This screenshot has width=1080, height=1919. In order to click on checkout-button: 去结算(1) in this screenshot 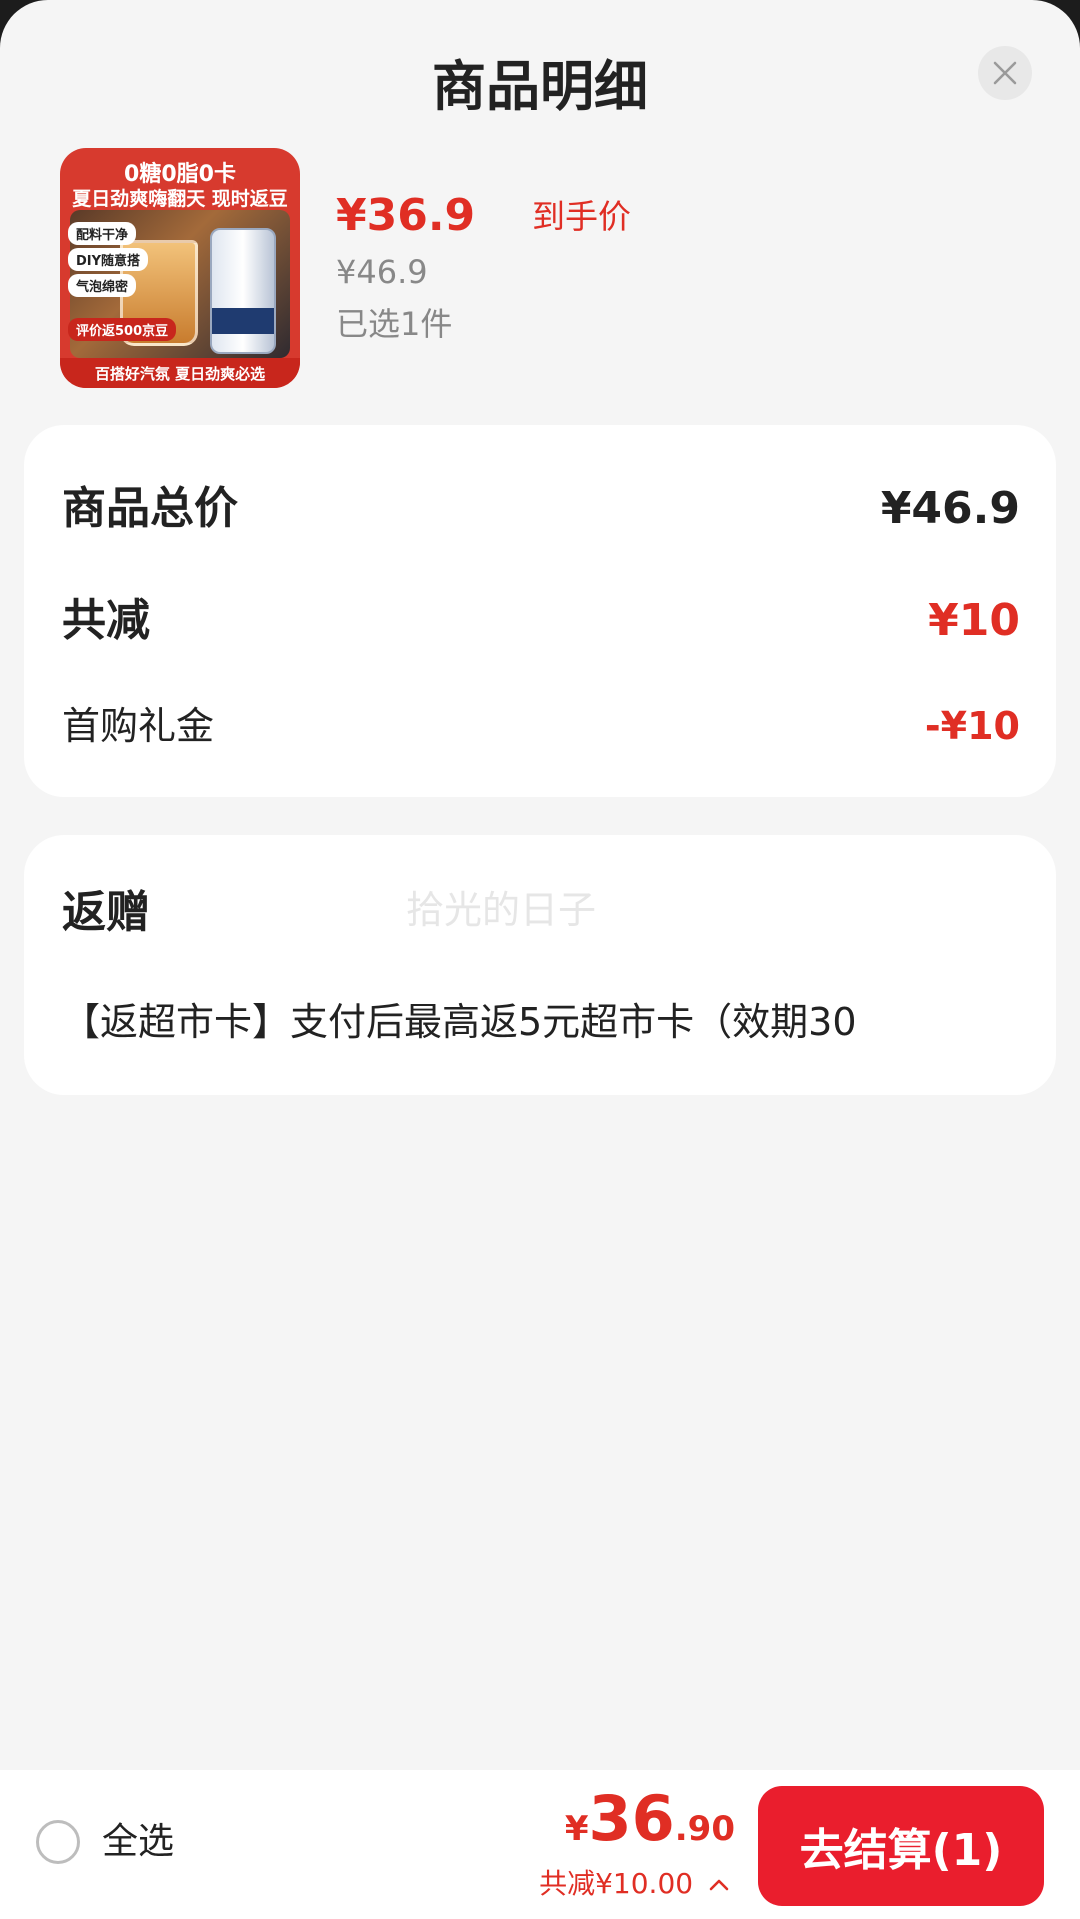, I will do `click(901, 1846)`.